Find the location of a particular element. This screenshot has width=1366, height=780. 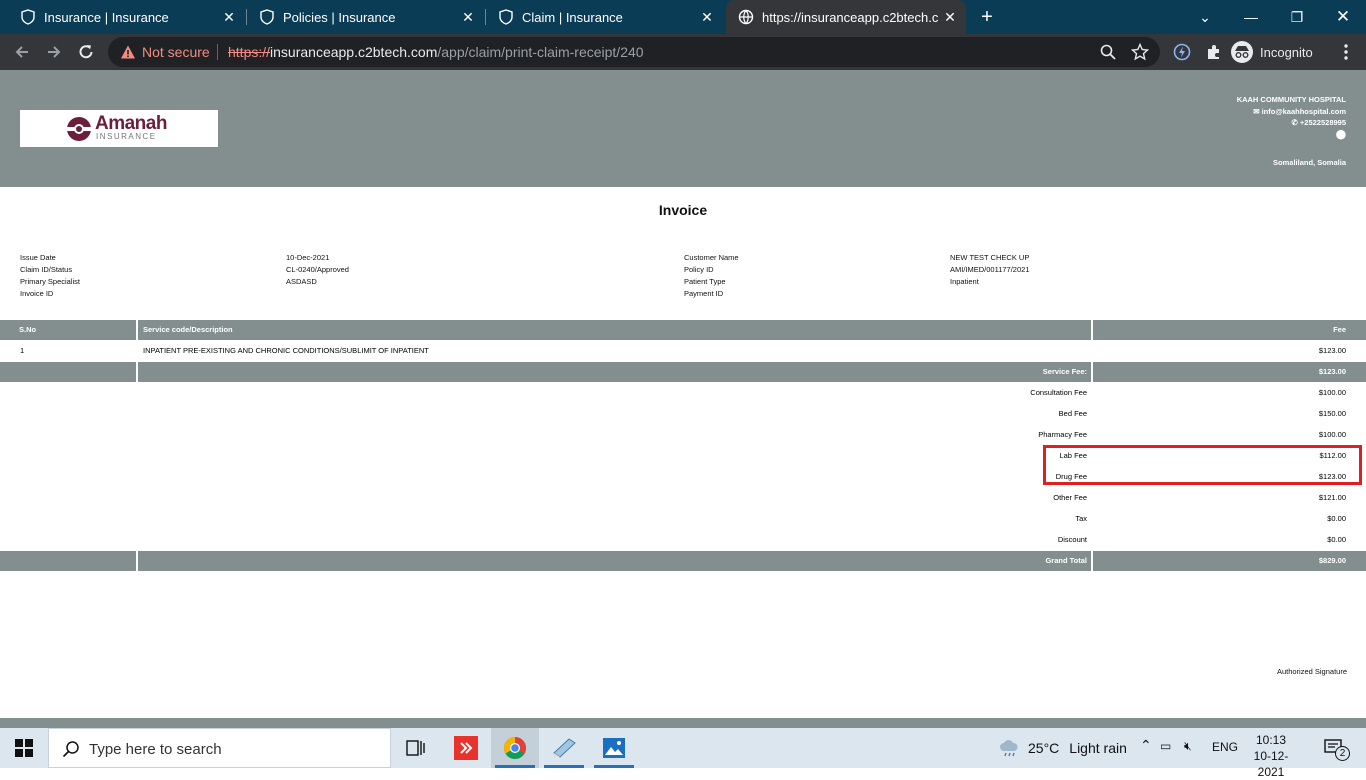

meta-value: Inpatient is located at coordinates (964, 281).